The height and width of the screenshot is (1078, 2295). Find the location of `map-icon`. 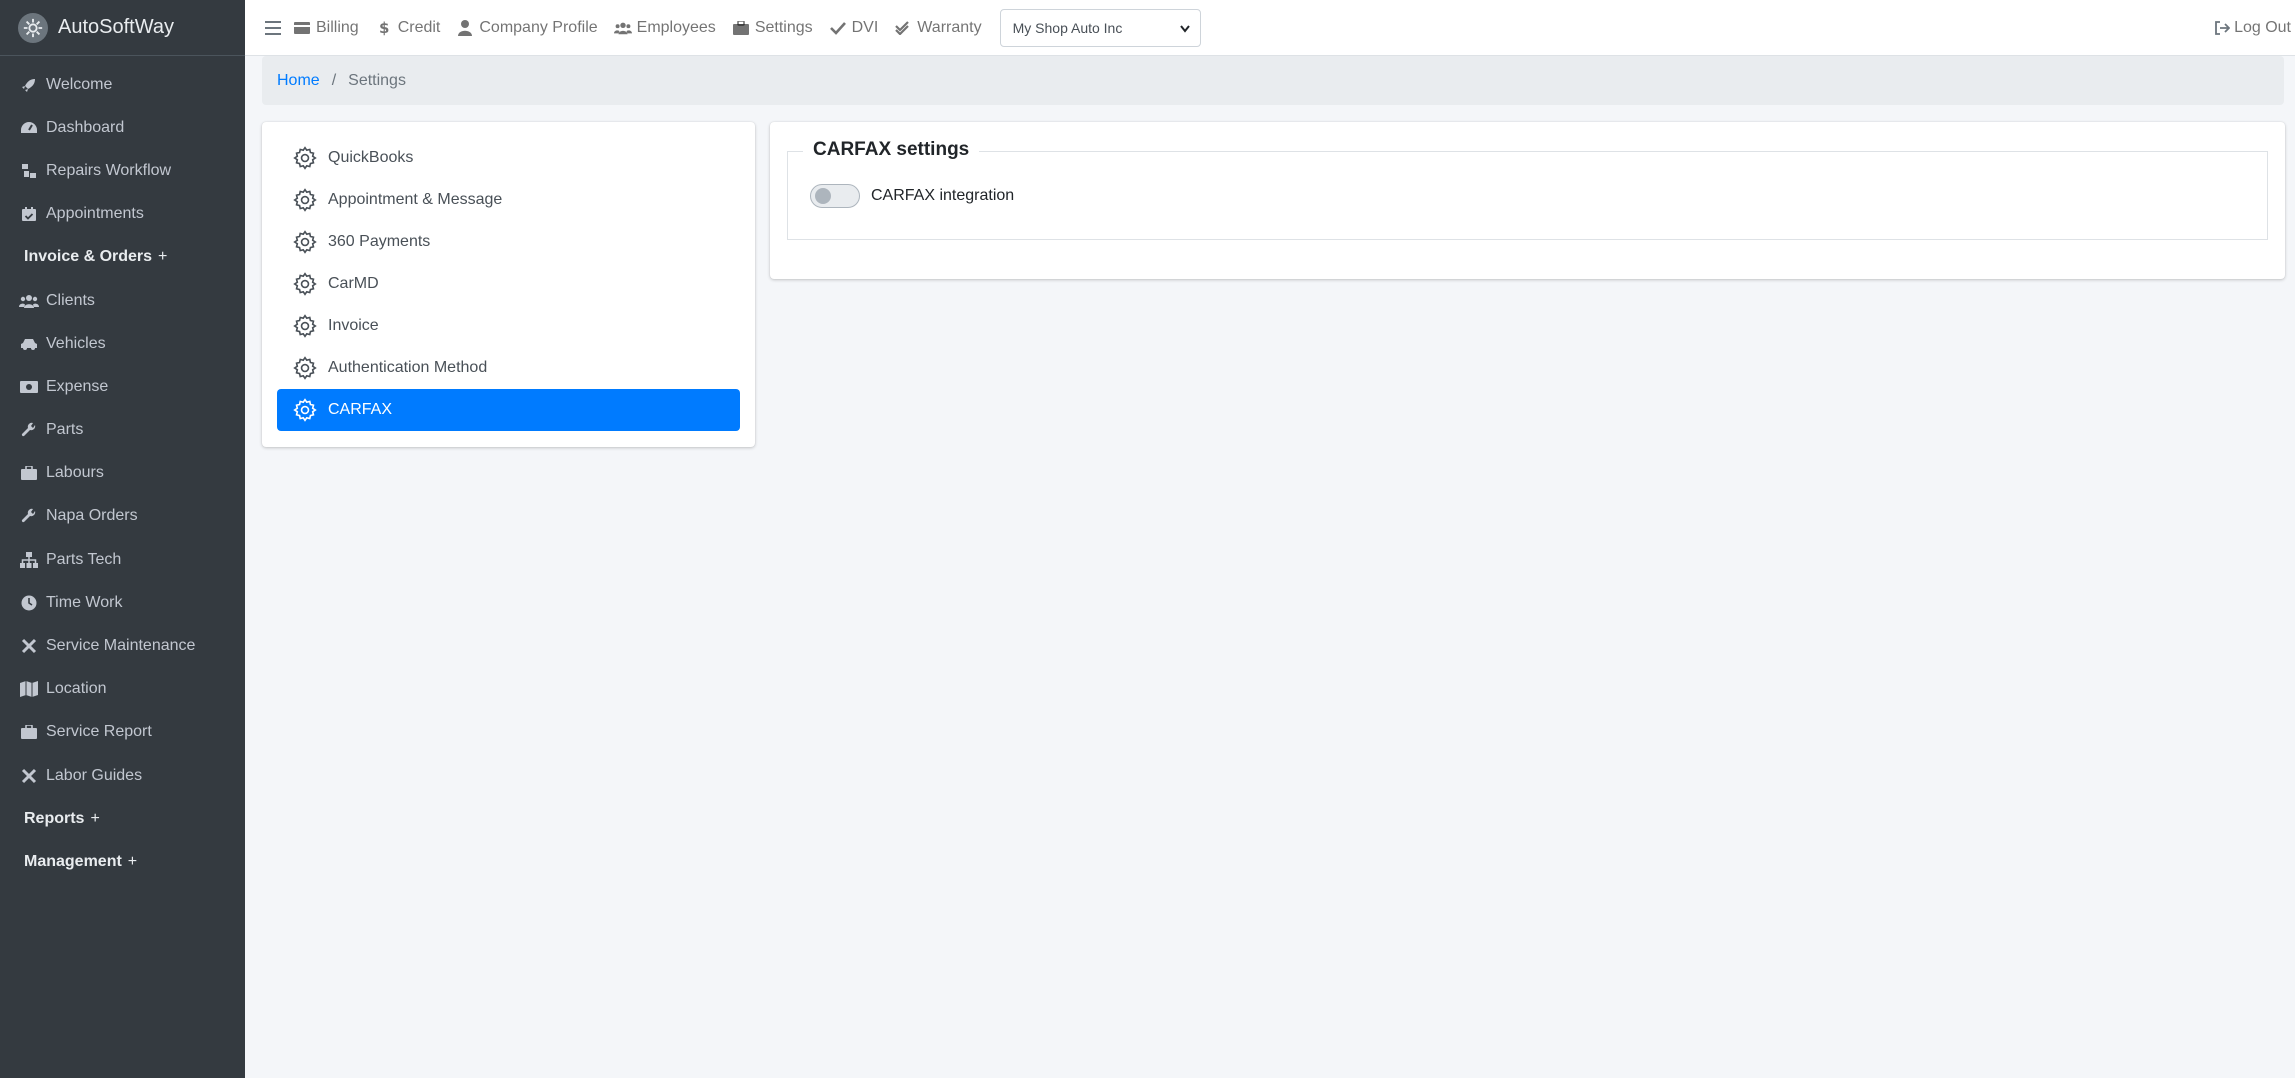

map-icon is located at coordinates (29, 689).